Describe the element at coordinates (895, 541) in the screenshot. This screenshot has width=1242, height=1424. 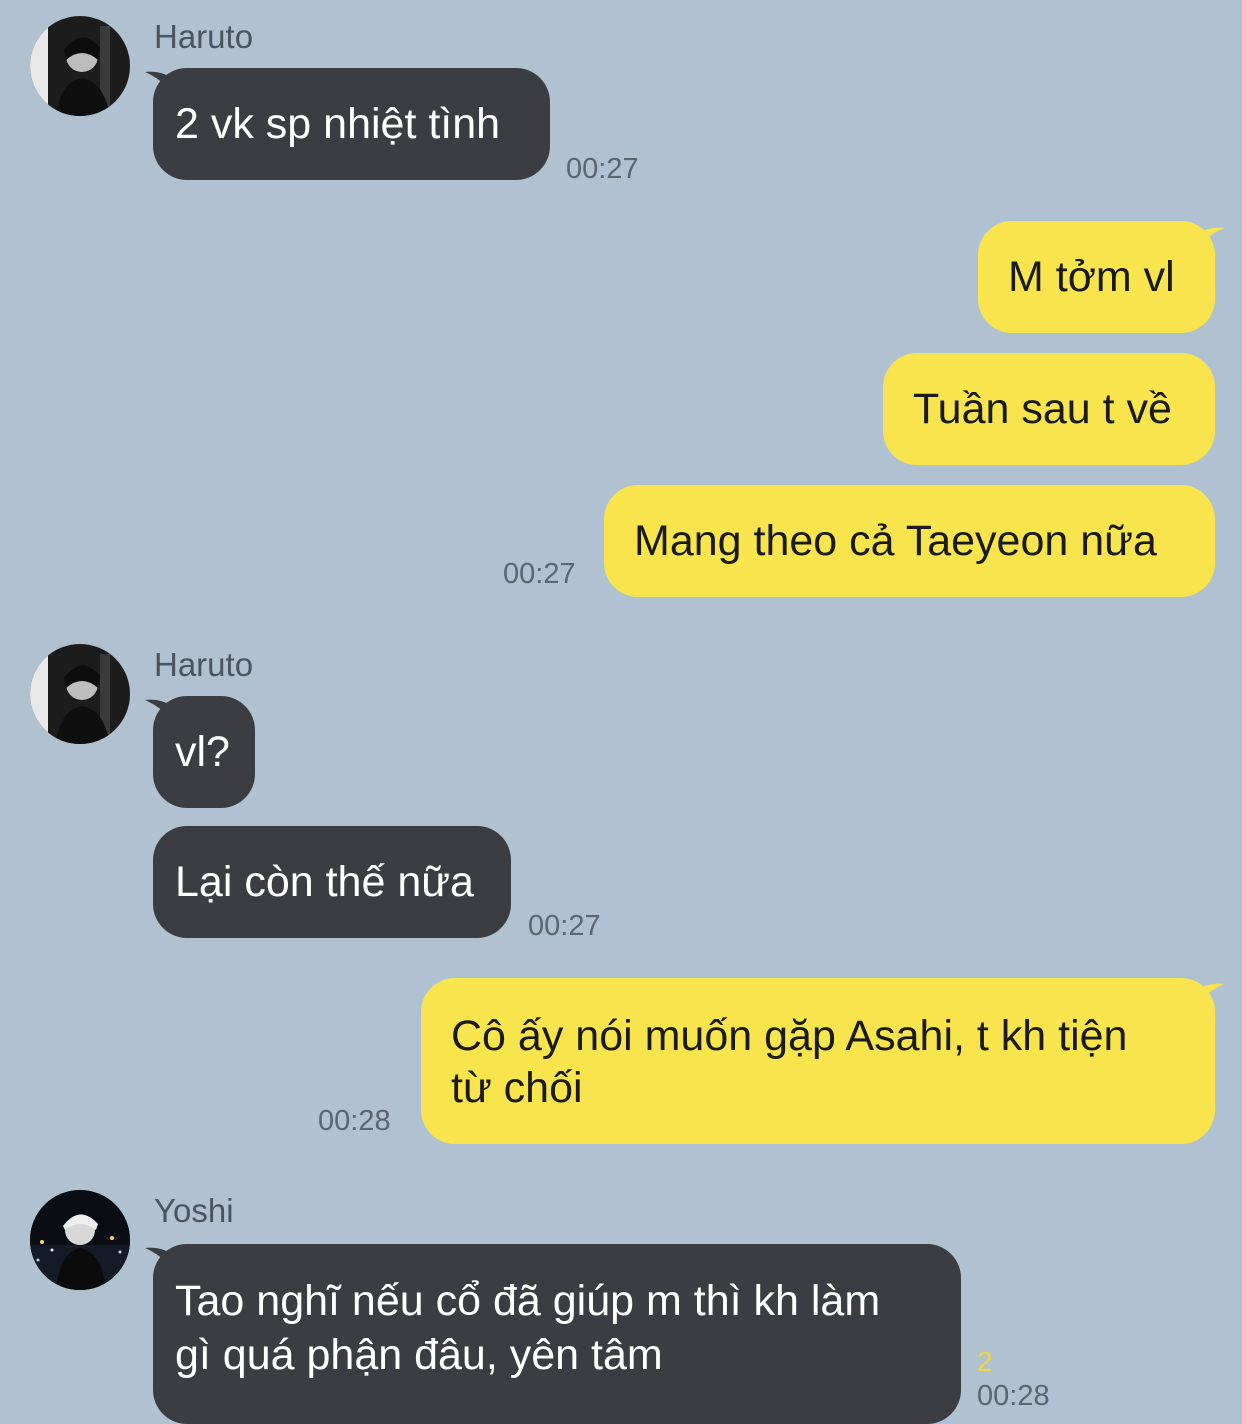
I see `message-text: Mang theo cả Taeyeon nữa` at that location.